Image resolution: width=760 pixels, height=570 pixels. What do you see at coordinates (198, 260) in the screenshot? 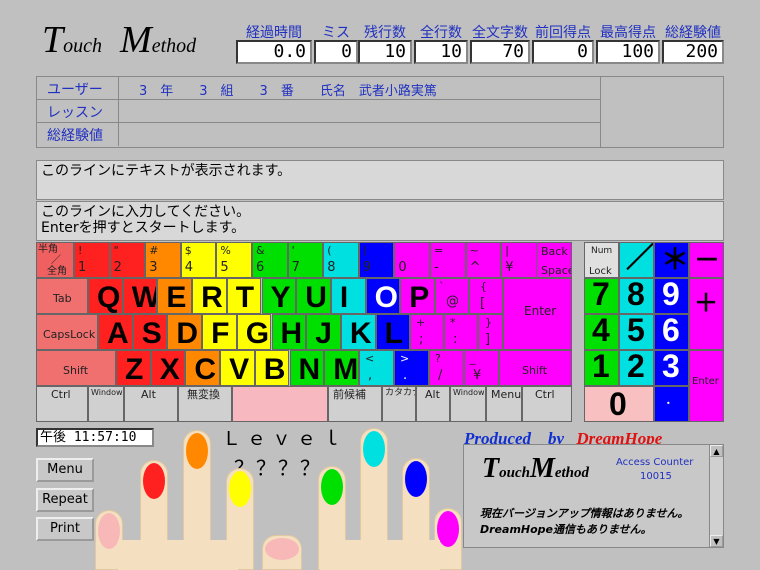
I see `number-key: $4` at bounding box center [198, 260].